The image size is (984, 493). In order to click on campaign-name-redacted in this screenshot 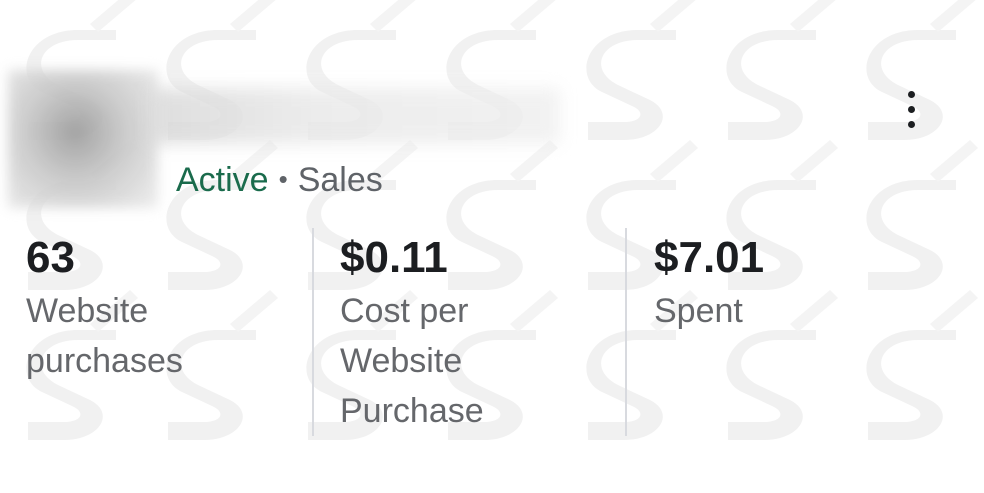, I will do `click(355, 116)`.